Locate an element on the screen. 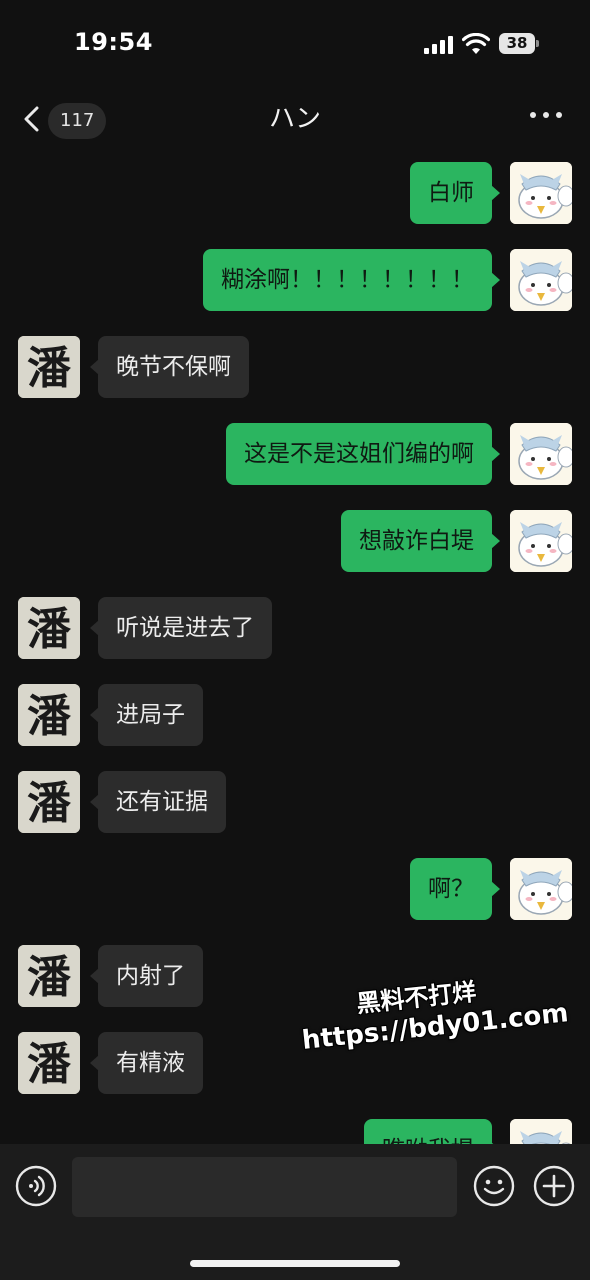 The image size is (590, 1280). outgoing-message-bubble: 白师 is located at coordinates (455, 193).